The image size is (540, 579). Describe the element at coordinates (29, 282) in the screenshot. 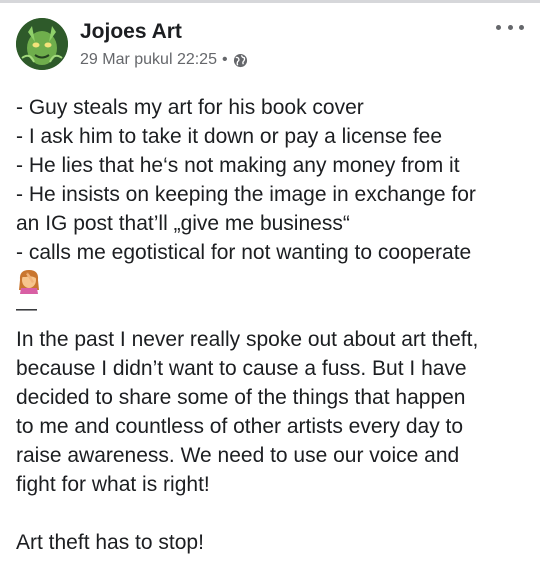

I see `woman-facepalming-emoji-icon` at that location.